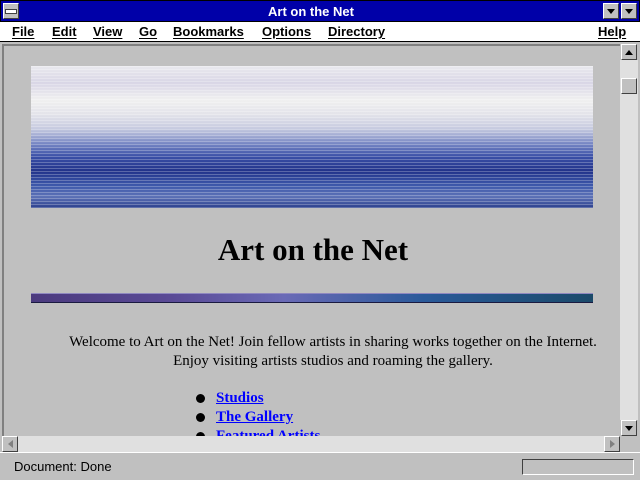  I want to click on menu-bookmarks: Bookmarks, so click(208, 31).